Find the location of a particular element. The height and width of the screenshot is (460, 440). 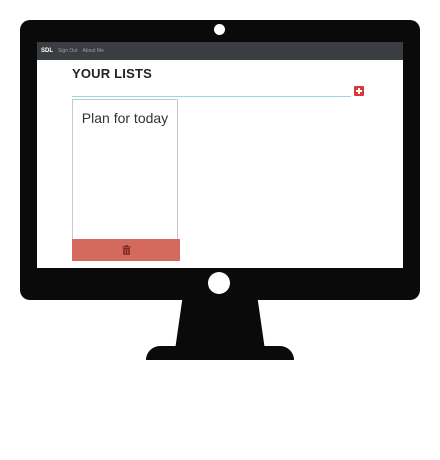

monitor-stand-base is located at coordinates (220, 353).